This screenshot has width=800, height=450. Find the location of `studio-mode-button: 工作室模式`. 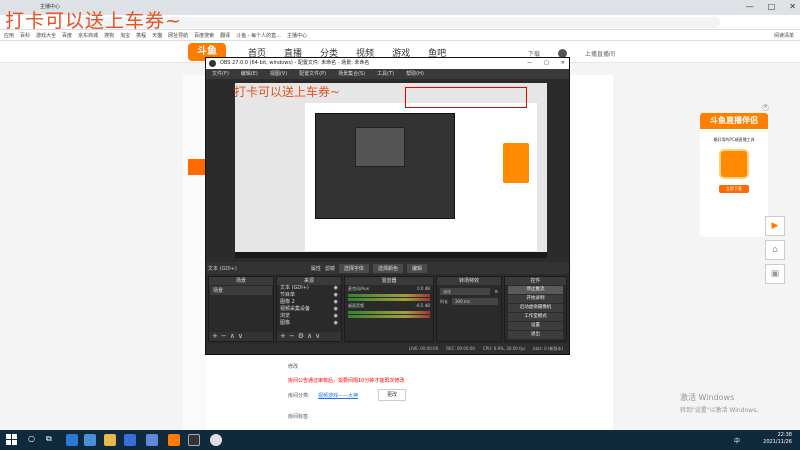

studio-mode-button: 工作室模式 is located at coordinates (535, 317).